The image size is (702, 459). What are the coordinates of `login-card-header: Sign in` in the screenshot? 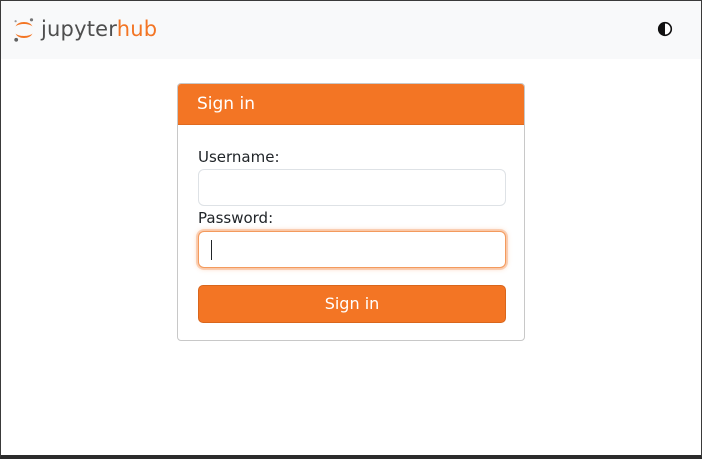 It's located at (351, 104).